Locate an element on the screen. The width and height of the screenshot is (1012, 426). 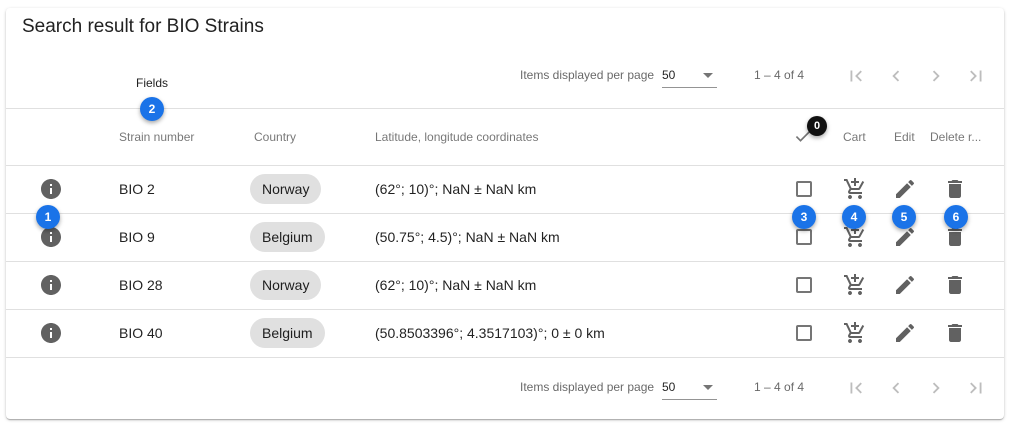
fields-label: Fields is located at coordinates (152, 83).